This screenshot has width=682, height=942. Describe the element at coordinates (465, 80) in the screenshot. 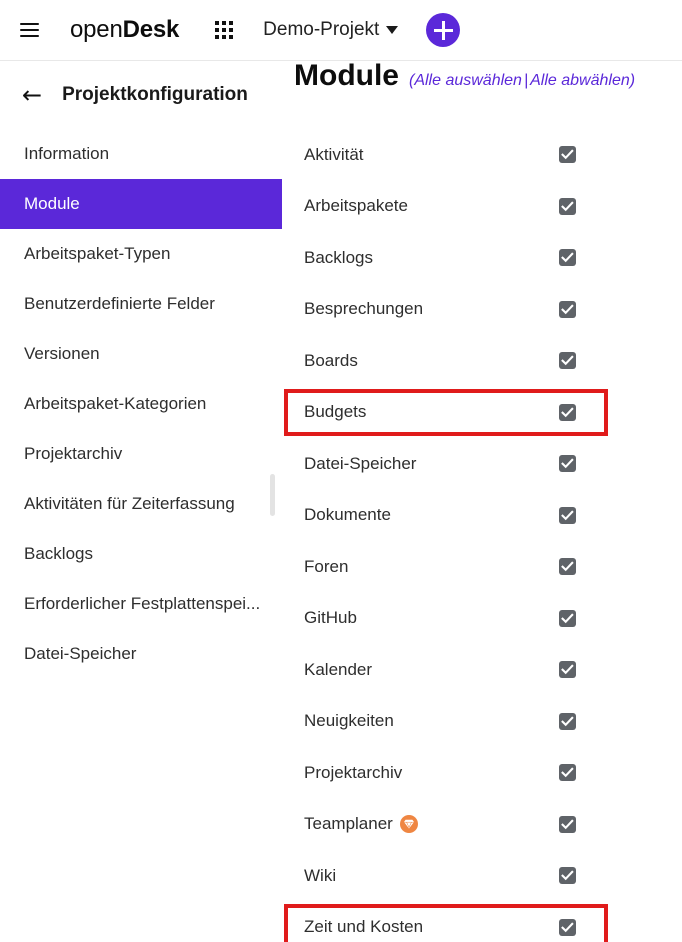

I see `select-all-link: (Alle auswählen` at that location.